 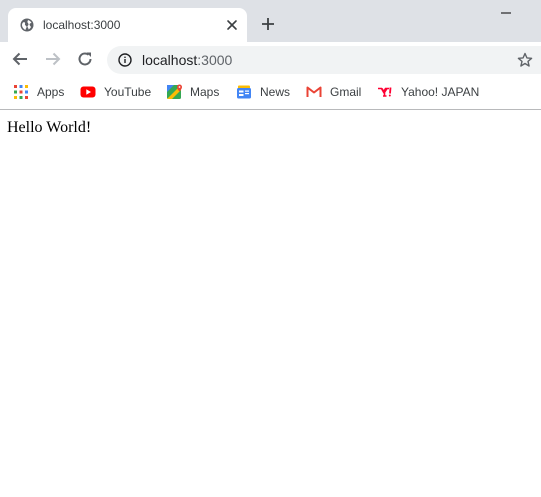 What do you see at coordinates (314, 91) in the screenshot?
I see `gmail-icon` at bounding box center [314, 91].